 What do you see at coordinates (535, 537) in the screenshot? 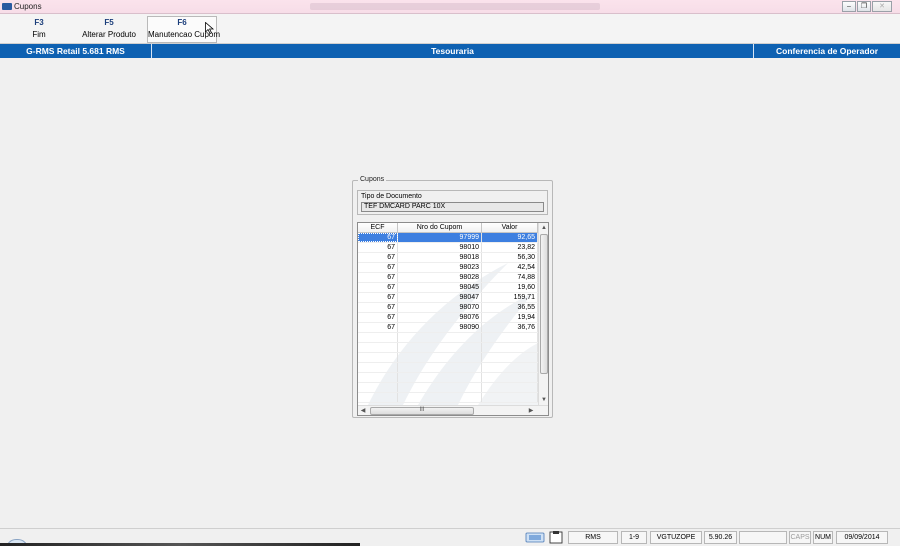
I see `network-printer-icon` at bounding box center [535, 537].